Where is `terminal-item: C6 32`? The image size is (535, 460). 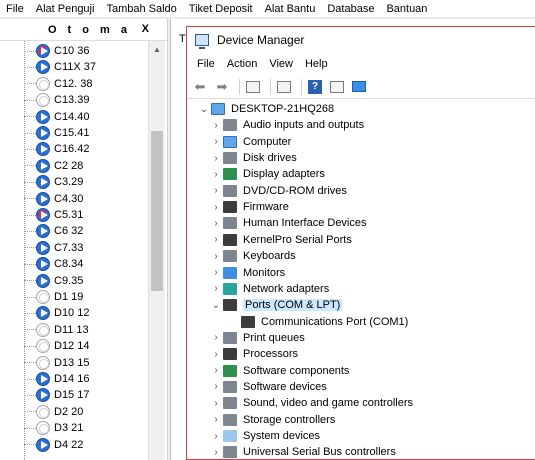 terminal-item: C6 32 is located at coordinates (53, 231).